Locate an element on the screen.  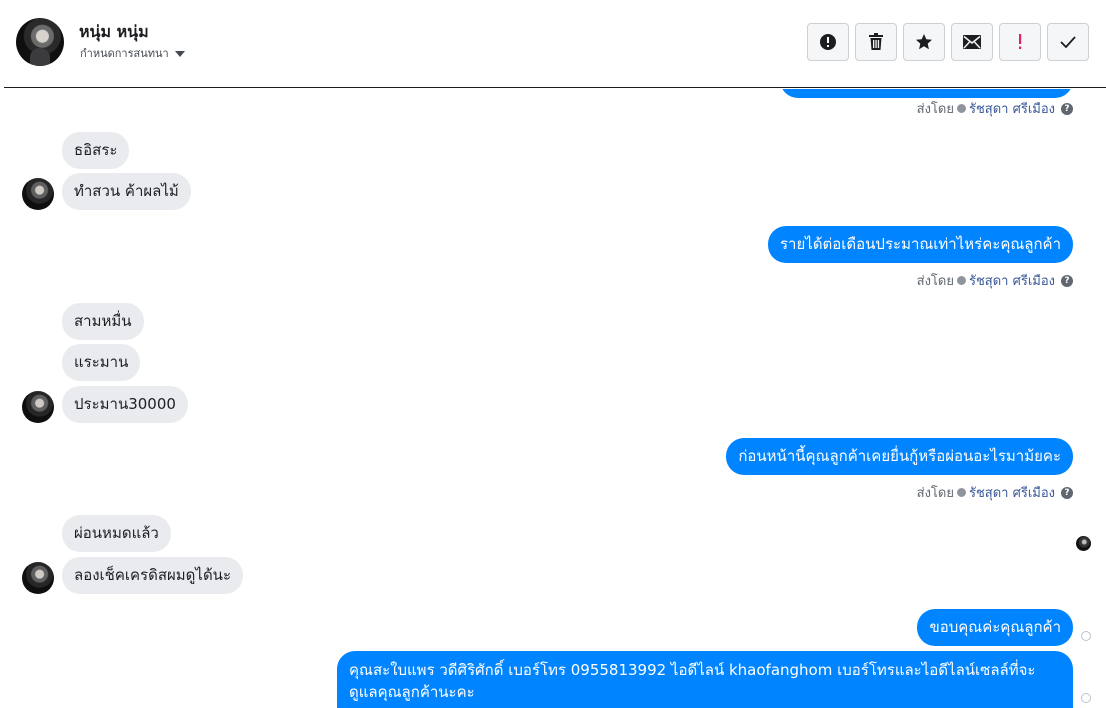
incoming-message: แระมาน is located at coordinates (101, 362).